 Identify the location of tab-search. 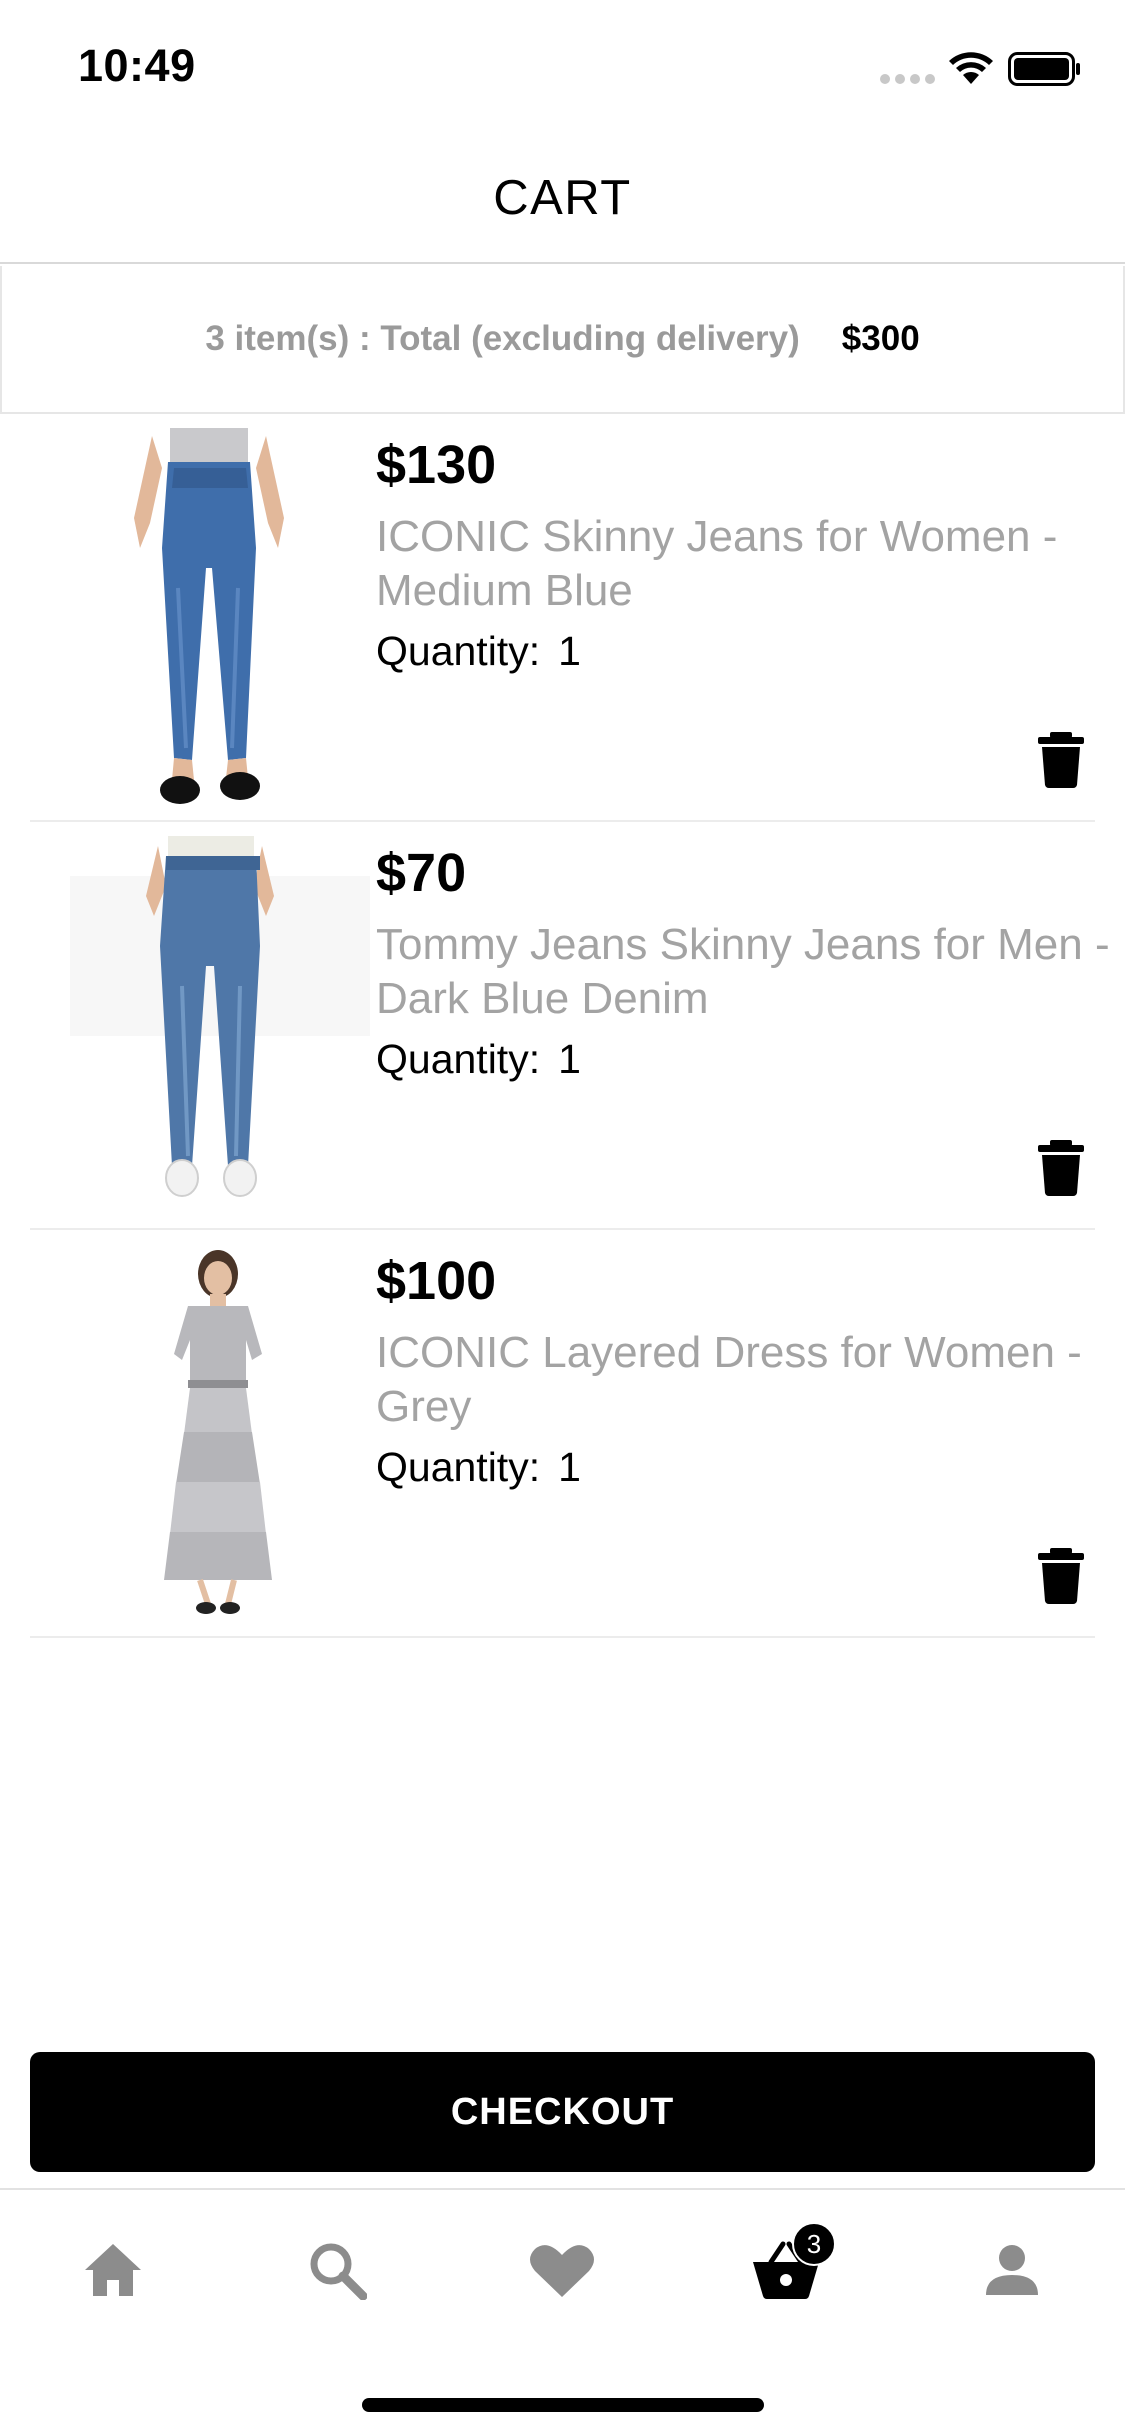
(337, 2270).